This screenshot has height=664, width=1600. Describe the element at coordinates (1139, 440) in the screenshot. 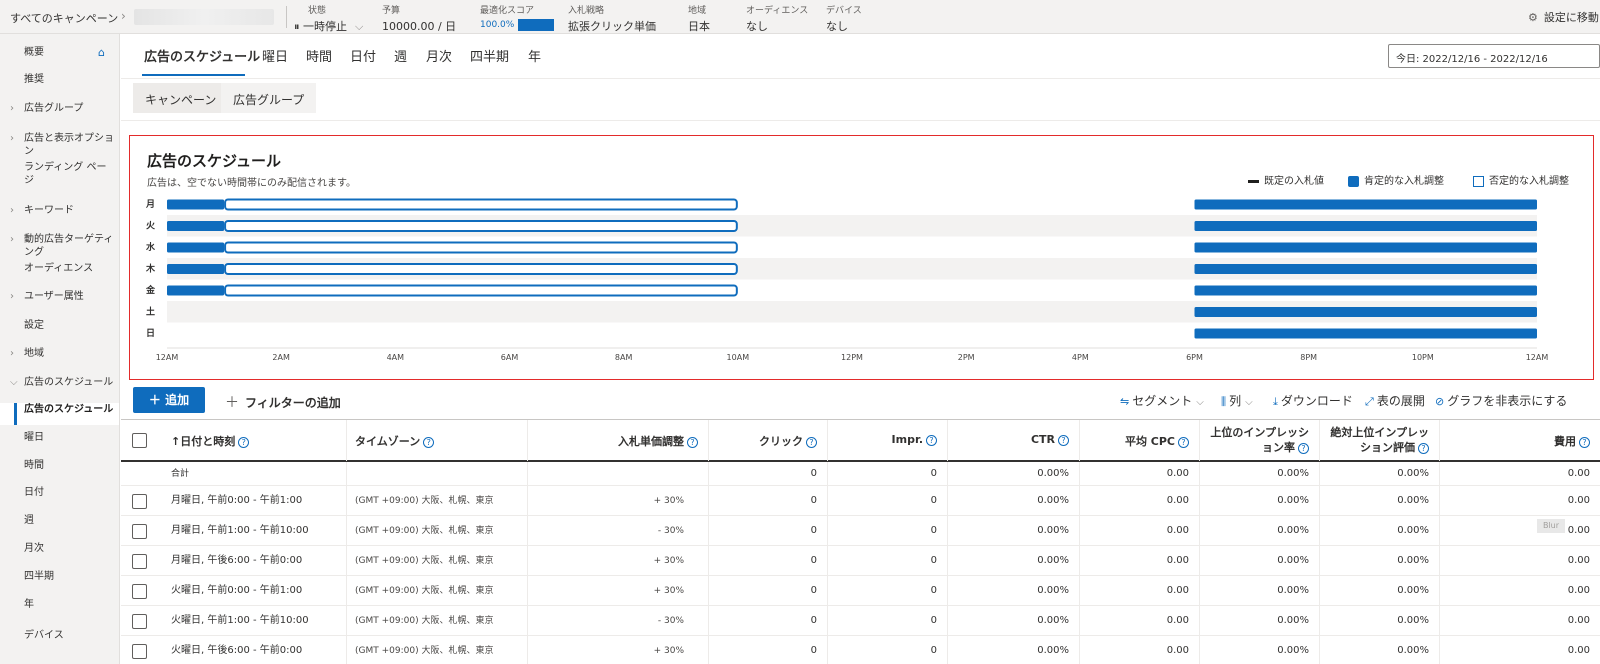

I see `column-header: 平均 CPC?` at that location.